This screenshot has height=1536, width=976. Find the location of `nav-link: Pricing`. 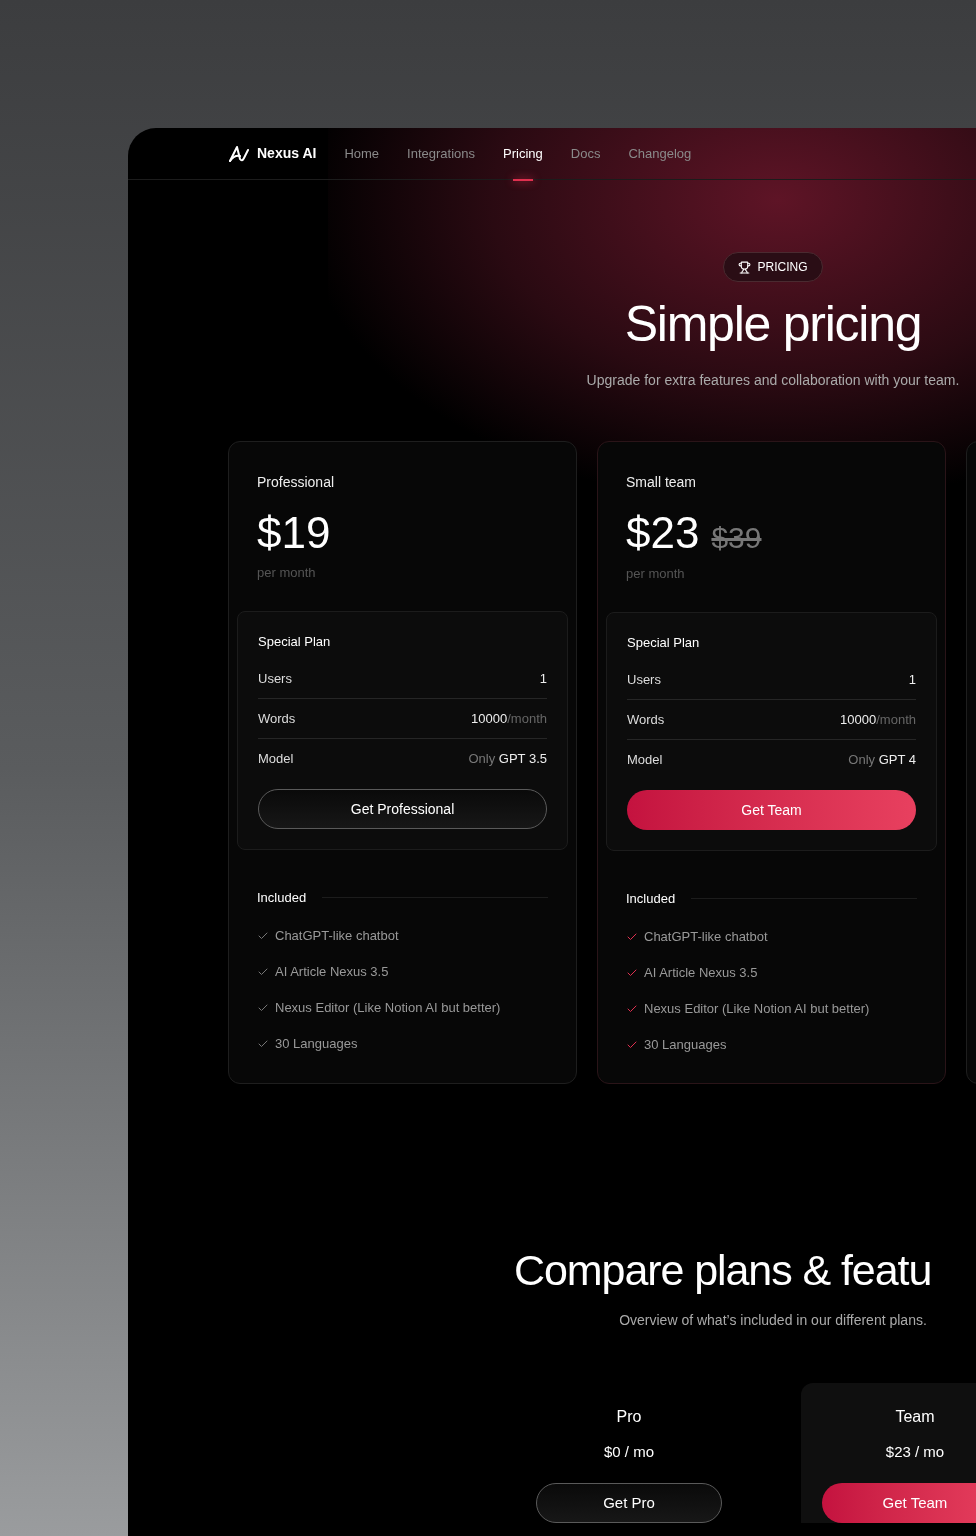

nav-link: Pricing is located at coordinates (523, 154).